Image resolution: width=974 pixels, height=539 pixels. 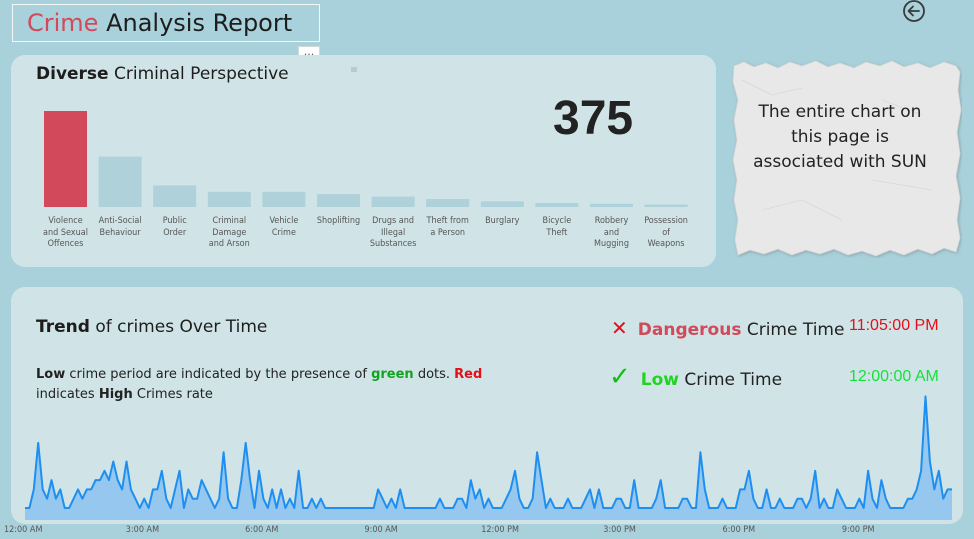 I want to click on x-tick-label: 3:00 PM, so click(x=619, y=530).